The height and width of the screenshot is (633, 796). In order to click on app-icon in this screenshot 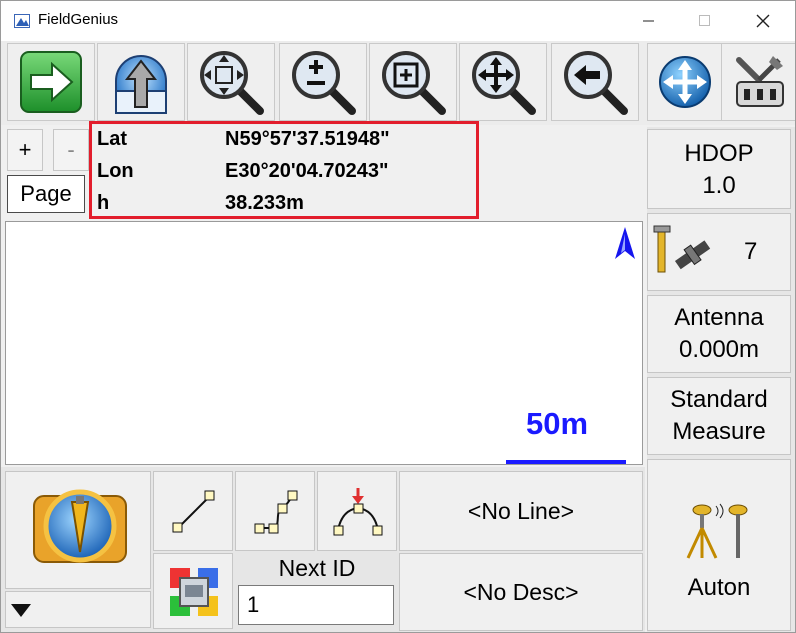, I will do `click(22, 21)`.